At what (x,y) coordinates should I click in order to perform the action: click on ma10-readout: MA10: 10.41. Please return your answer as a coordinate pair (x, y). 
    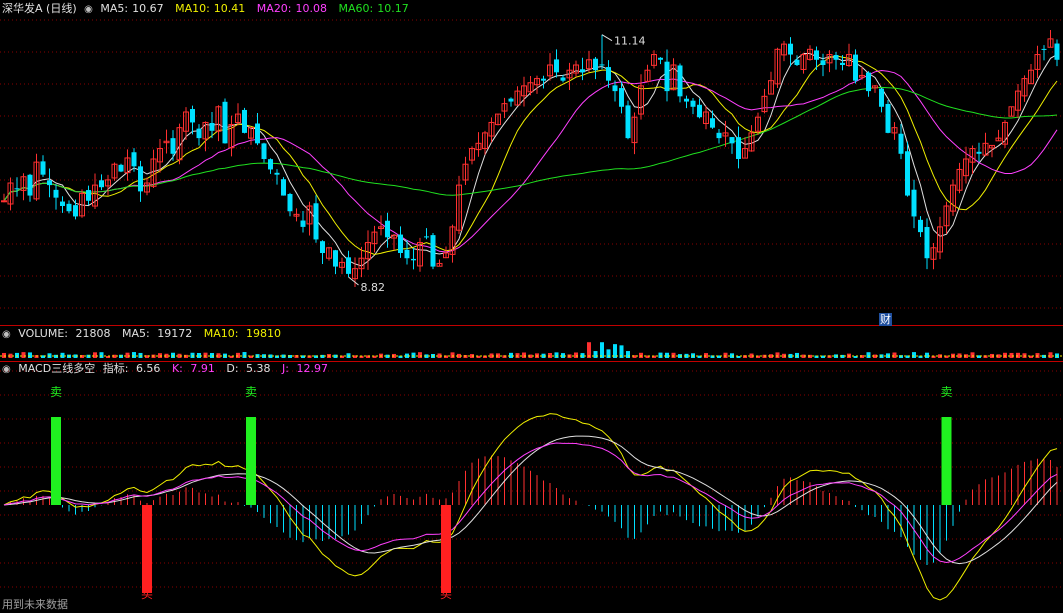
    Looking at the image, I should click on (210, 8).